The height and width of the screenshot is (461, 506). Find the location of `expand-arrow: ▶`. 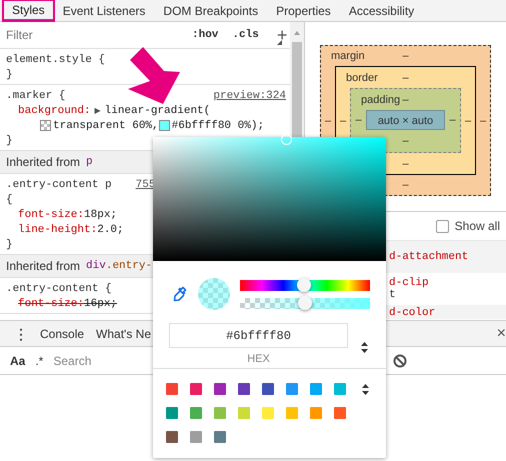

expand-arrow: ▶ is located at coordinates (97, 110).